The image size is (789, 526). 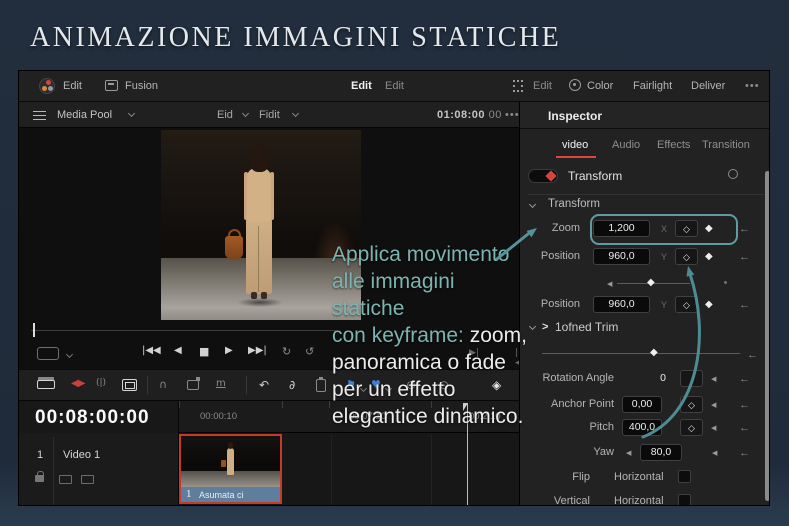 What do you see at coordinates (691, 378) in the screenshot?
I see `keyframe-outline-icon` at bounding box center [691, 378].